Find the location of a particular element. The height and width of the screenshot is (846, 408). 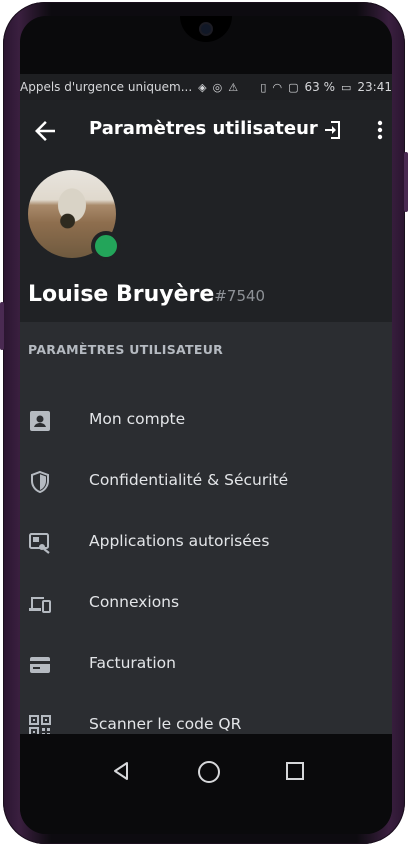

settings-item-applications: Applications autorisées is located at coordinates (206, 543).